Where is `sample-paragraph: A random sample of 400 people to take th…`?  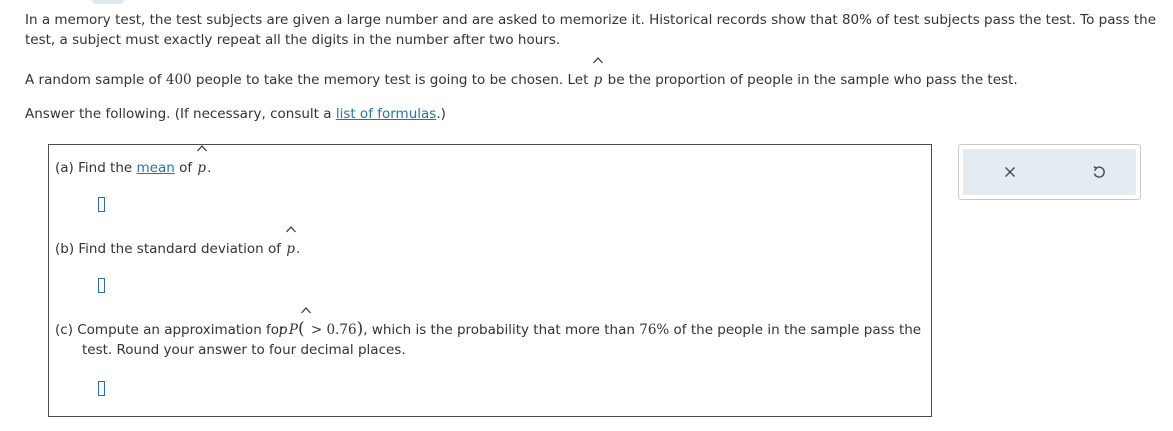
sample-paragraph: A random sample of 400 people to take th… is located at coordinates (521, 73).